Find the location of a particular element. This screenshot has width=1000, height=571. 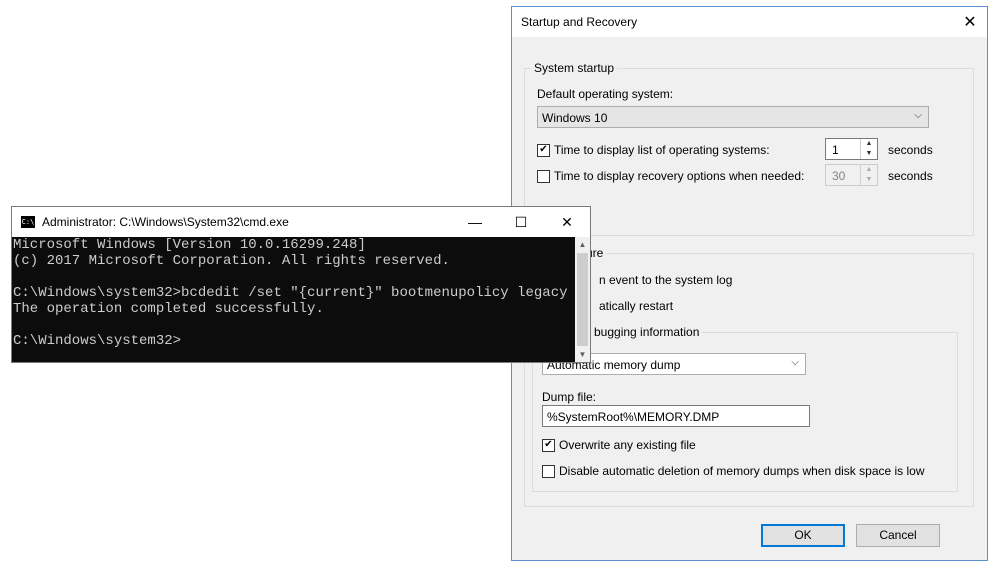

disable-deletion-checkbox is located at coordinates (548, 471).